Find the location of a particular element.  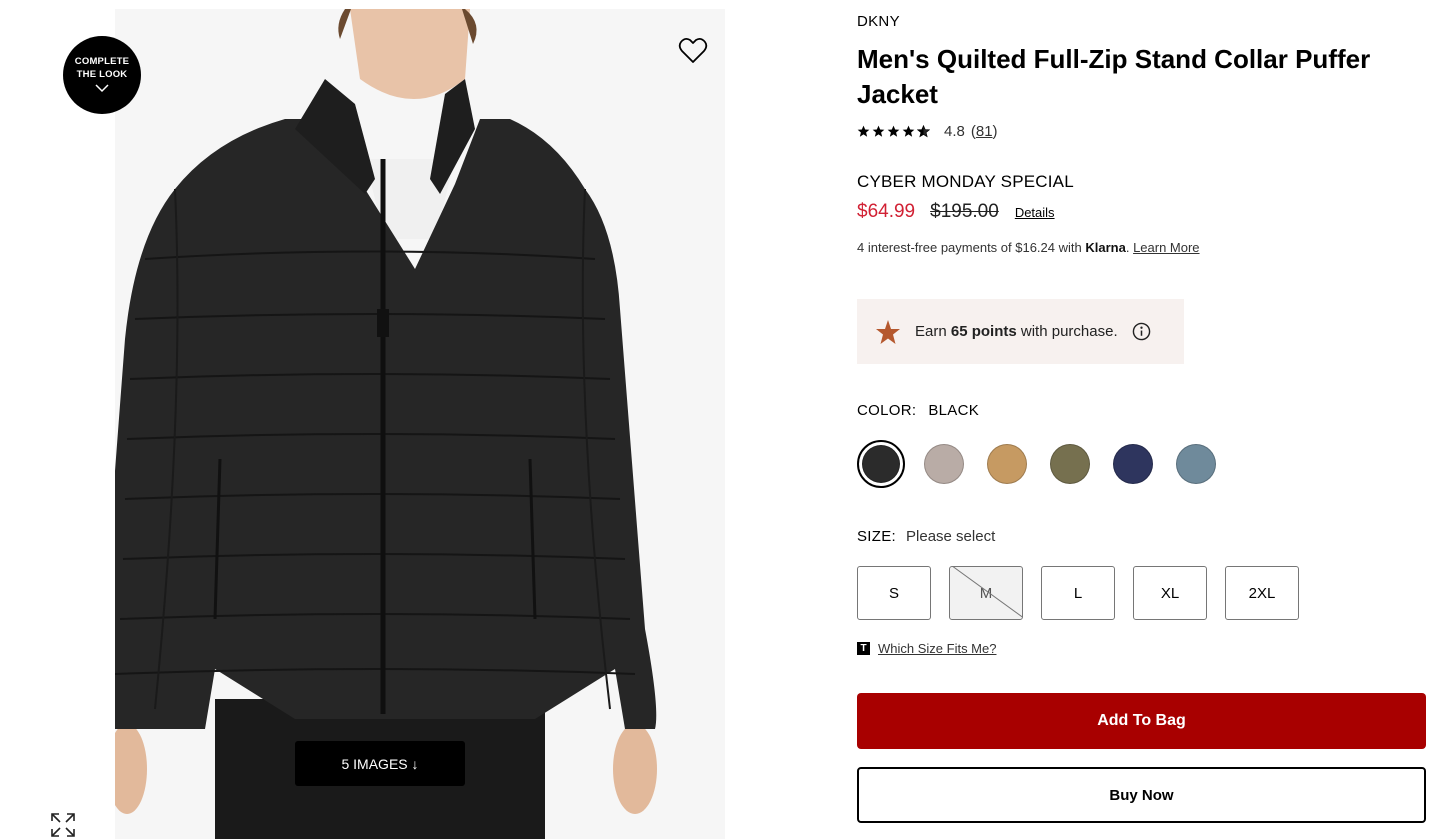

size-value: Please select is located at coordinates (951, 536).